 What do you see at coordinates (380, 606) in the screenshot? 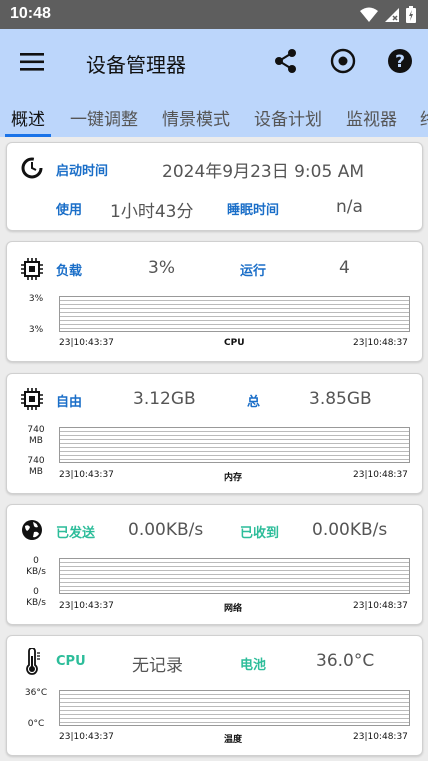
I see `network-time-end: 23|10:48:37` at bounding box center [380, 606].